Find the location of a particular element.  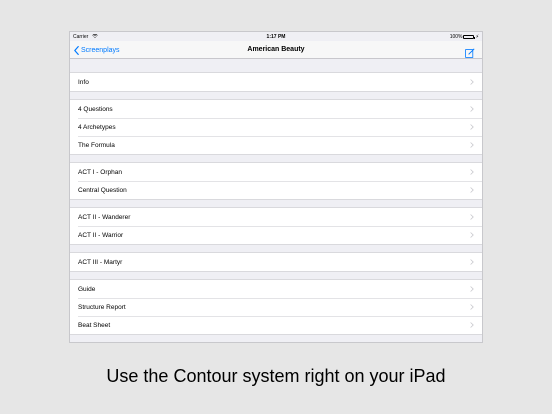

table-row: 4 Archetypes is located at coordinates (276, 127).